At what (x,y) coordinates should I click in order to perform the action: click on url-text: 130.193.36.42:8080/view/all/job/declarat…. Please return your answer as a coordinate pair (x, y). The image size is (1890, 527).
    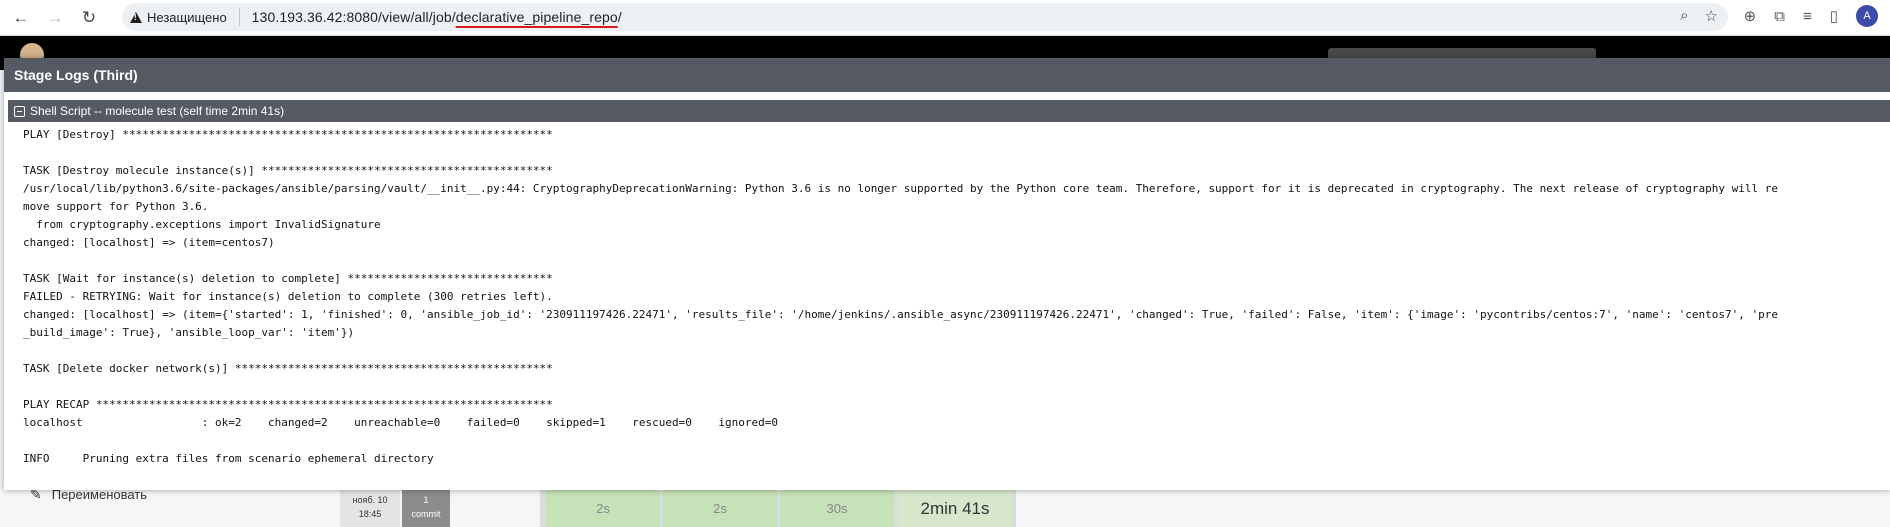
    Looking at the image, I should click on (437, 17).